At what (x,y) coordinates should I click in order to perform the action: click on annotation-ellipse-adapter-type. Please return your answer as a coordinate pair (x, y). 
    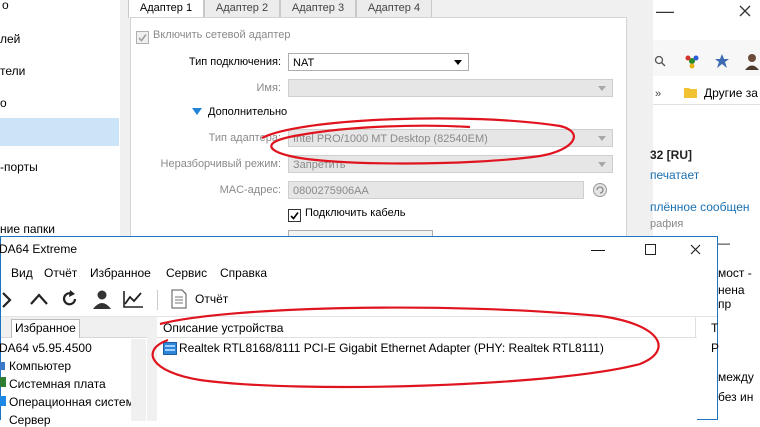
    Looking at the image, I should click on (418, 141).